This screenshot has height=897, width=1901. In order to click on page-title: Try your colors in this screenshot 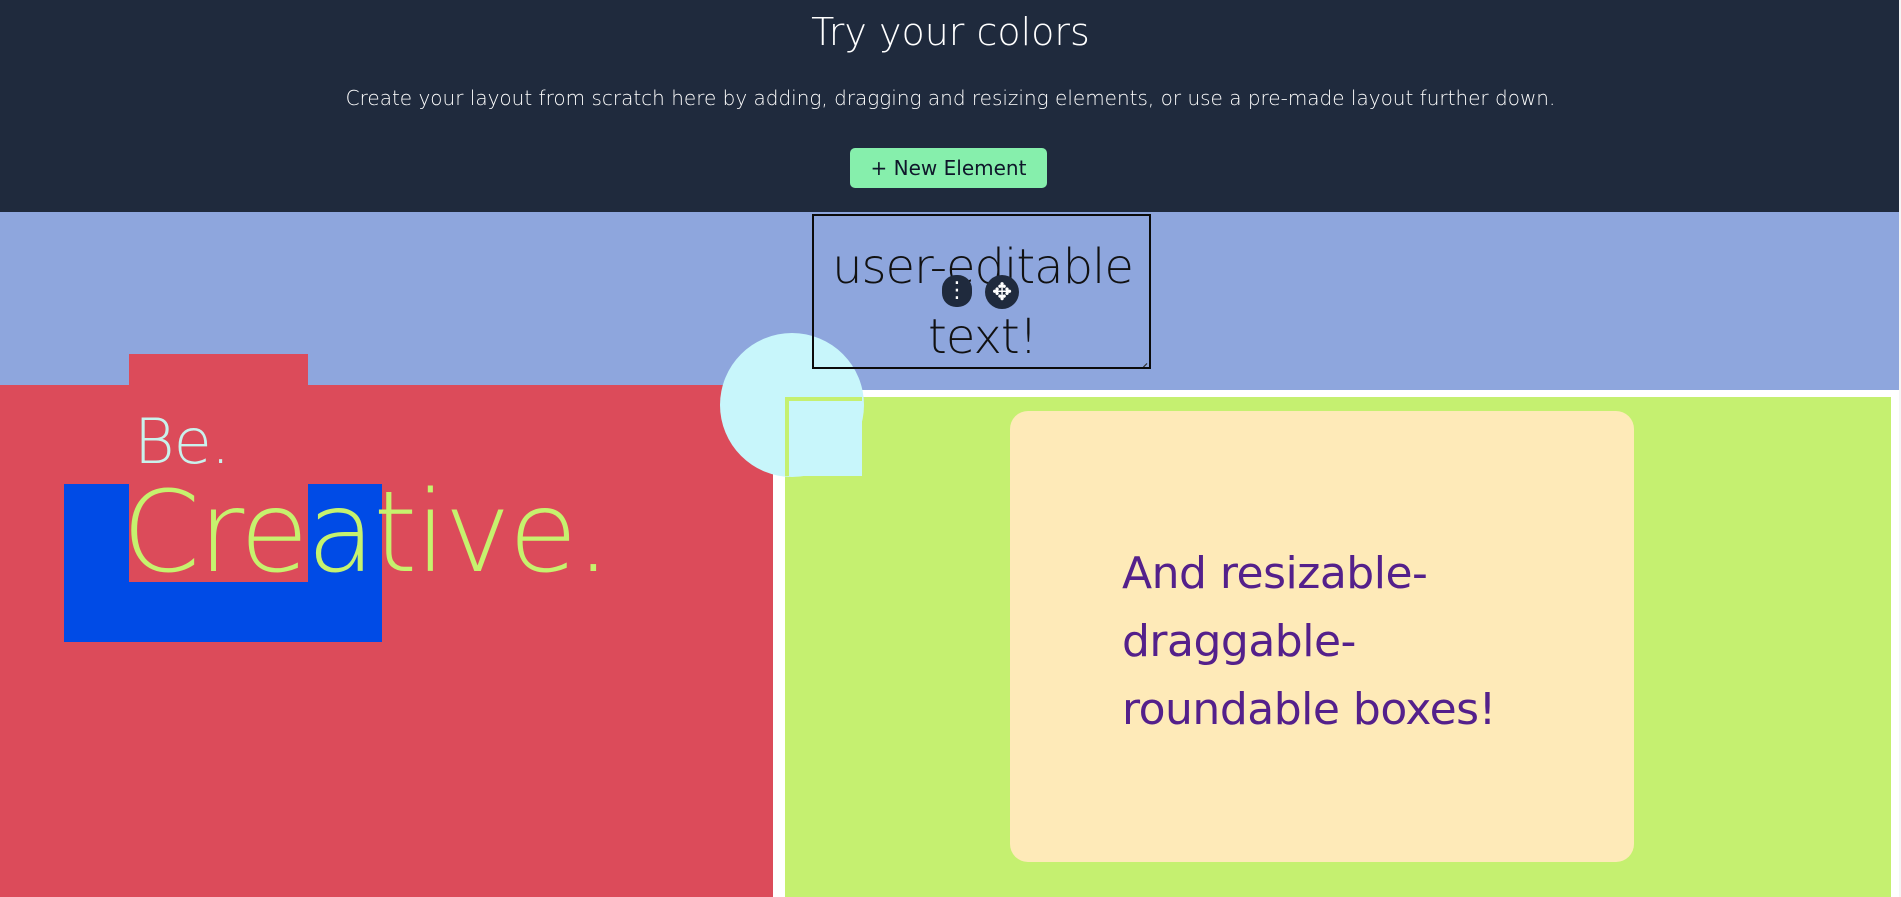, I will do `click(950, 32)`.